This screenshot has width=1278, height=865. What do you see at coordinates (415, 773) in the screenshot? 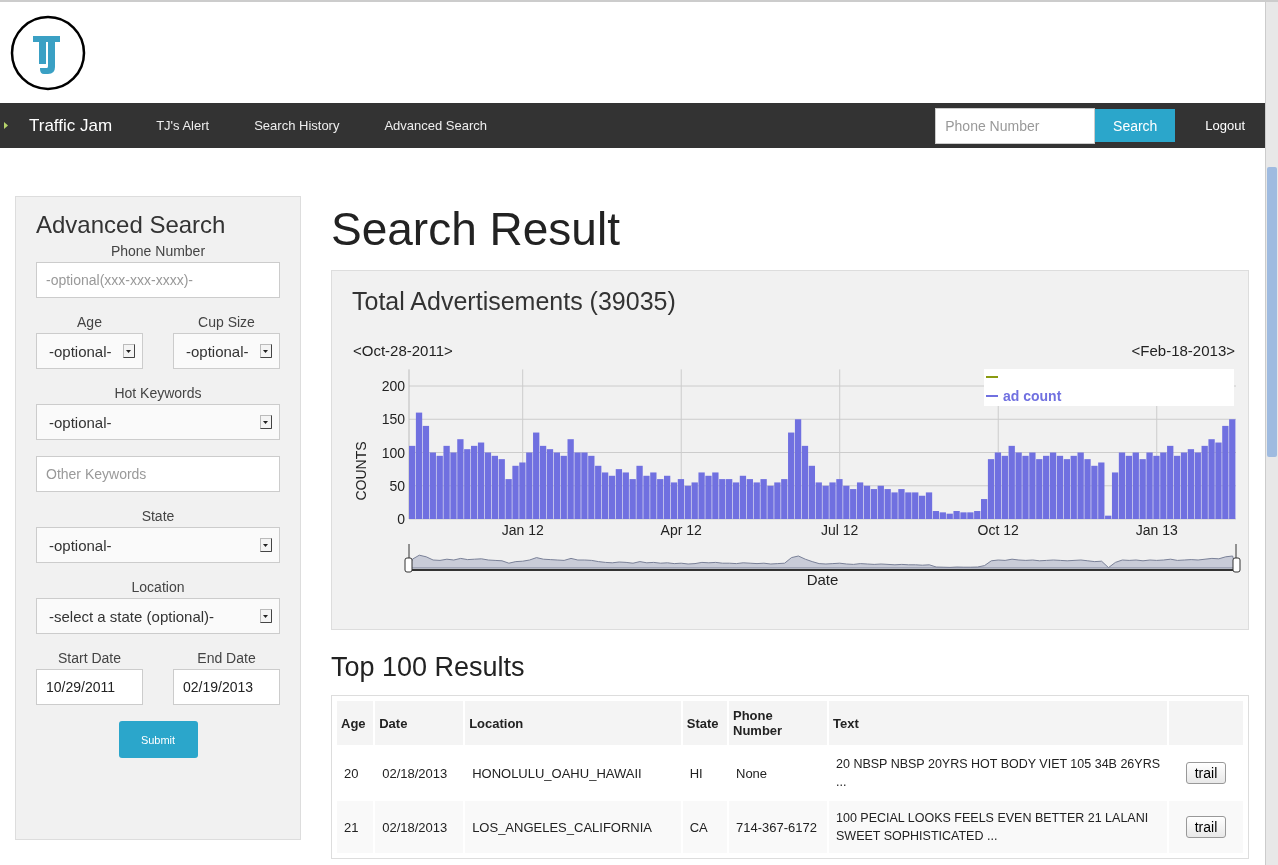
I see `table-cell-text: 02/18/2013` at bounding box center [415, 773].